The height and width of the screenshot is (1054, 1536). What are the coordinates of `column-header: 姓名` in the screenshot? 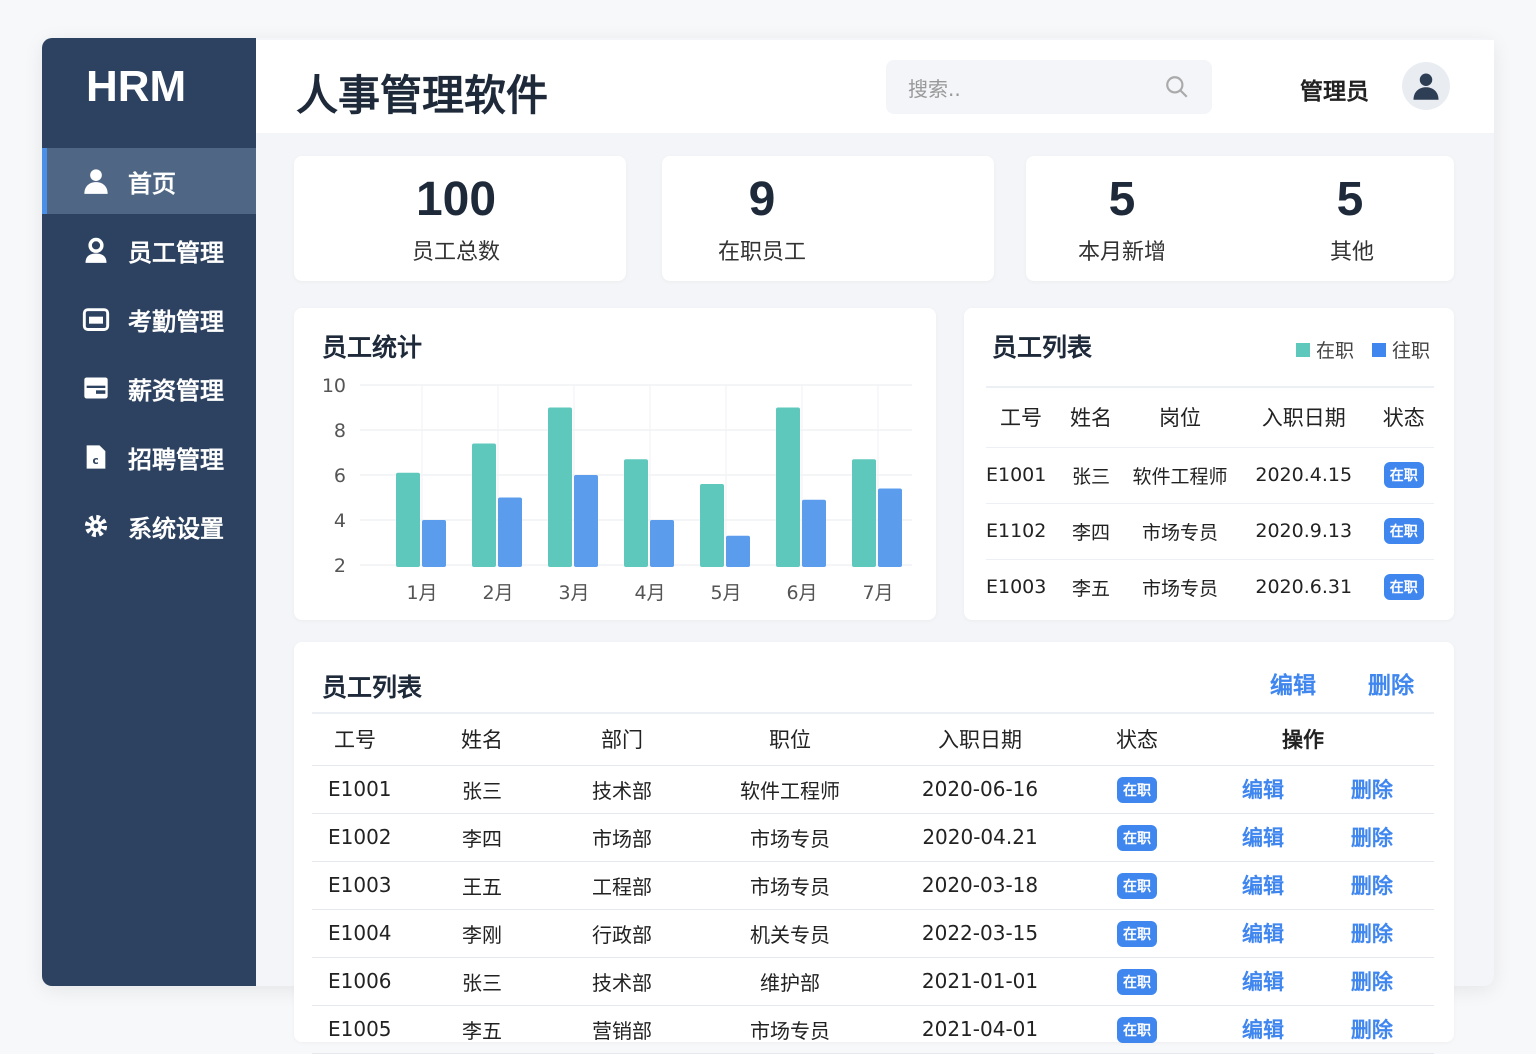 It's located at (482, 739).